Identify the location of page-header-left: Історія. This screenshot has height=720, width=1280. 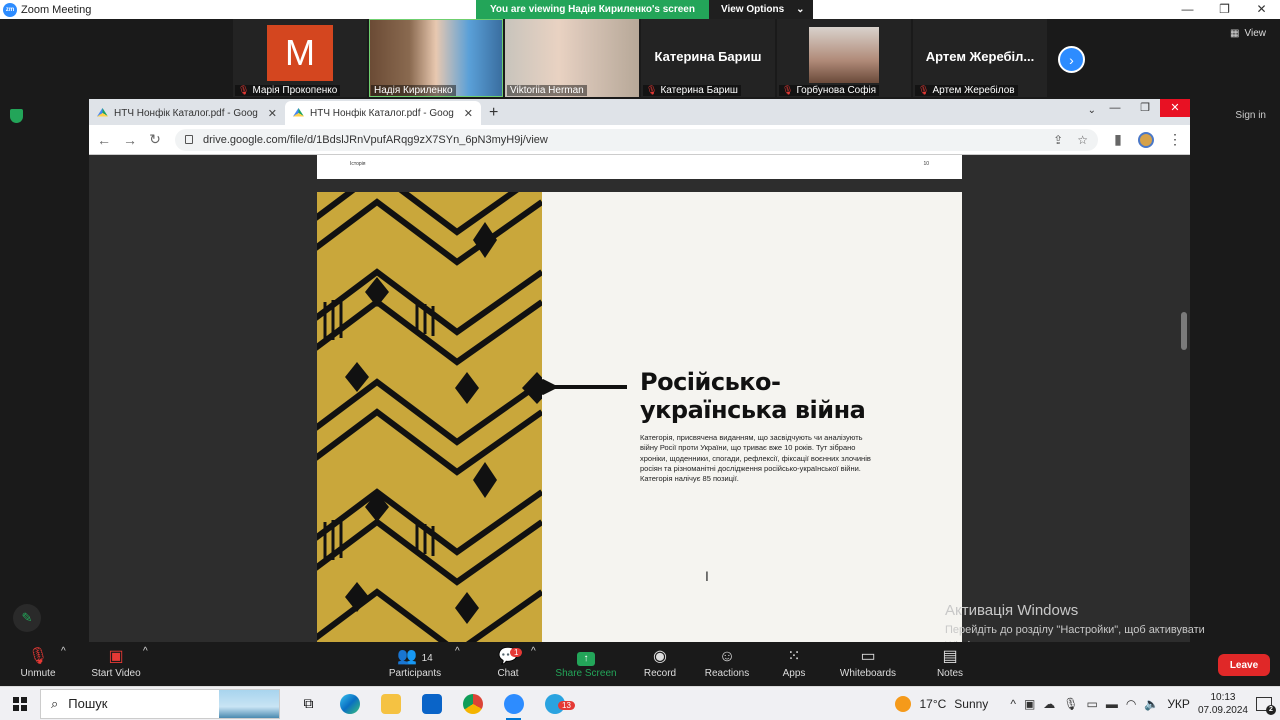
(358, 164).